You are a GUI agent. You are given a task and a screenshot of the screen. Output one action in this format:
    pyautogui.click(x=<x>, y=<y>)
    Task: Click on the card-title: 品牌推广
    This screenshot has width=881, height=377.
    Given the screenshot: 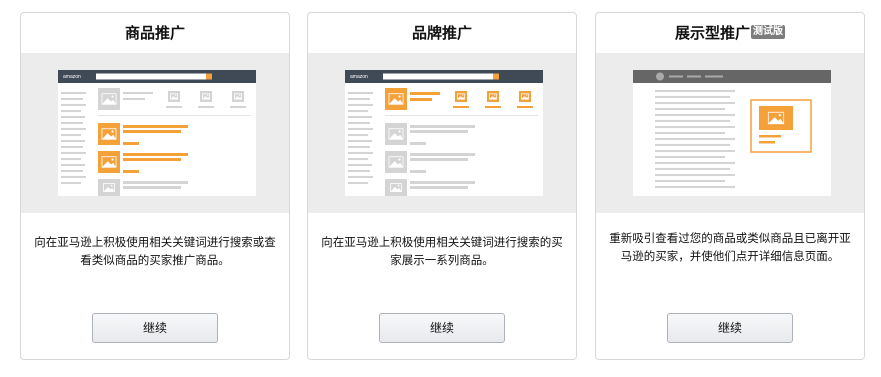 What is the action you would take?
    pyautogui.click(x=441, y=33)
    